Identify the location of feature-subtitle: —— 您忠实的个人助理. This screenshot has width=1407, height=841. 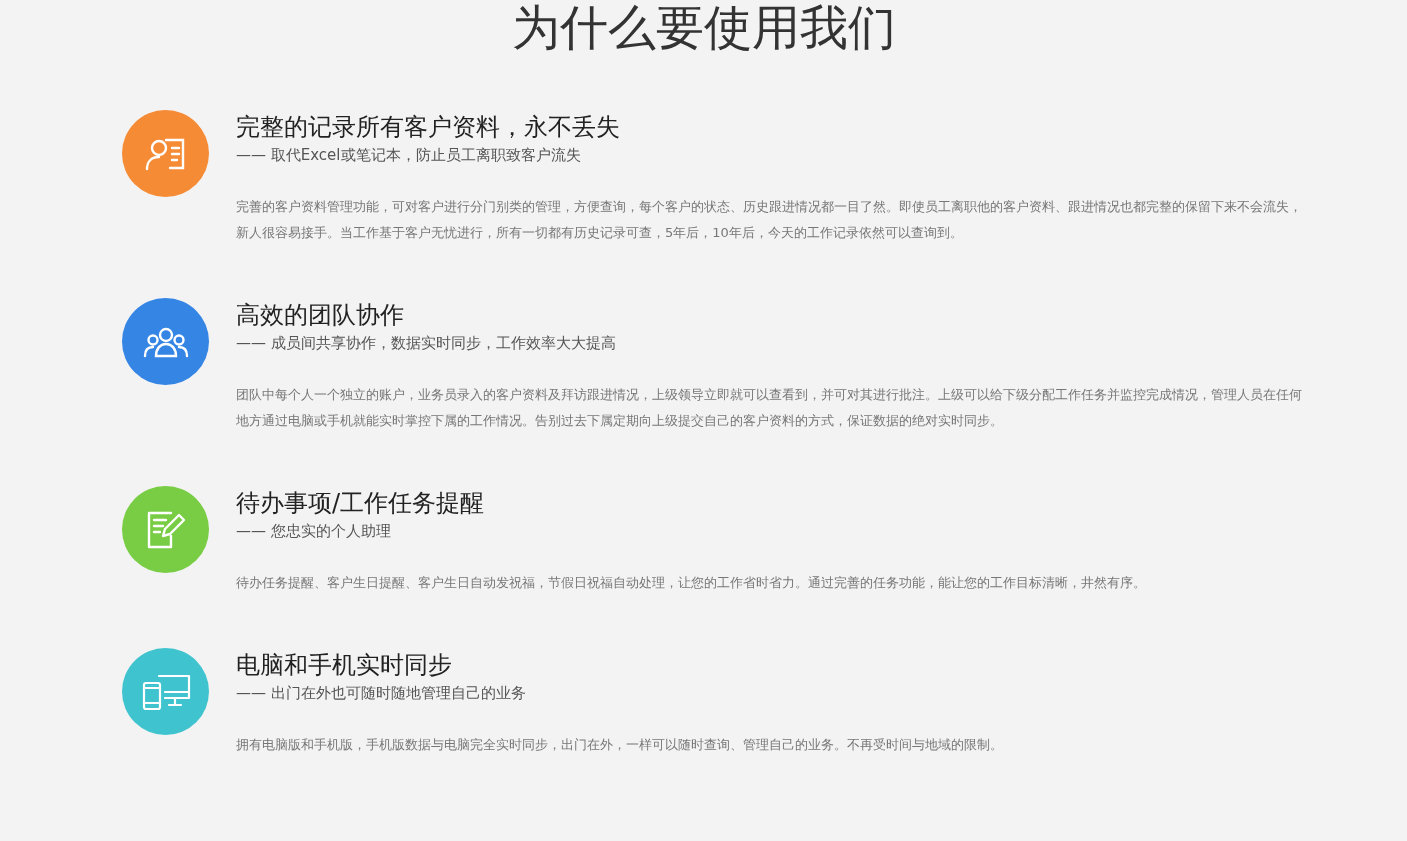
(314, 531).